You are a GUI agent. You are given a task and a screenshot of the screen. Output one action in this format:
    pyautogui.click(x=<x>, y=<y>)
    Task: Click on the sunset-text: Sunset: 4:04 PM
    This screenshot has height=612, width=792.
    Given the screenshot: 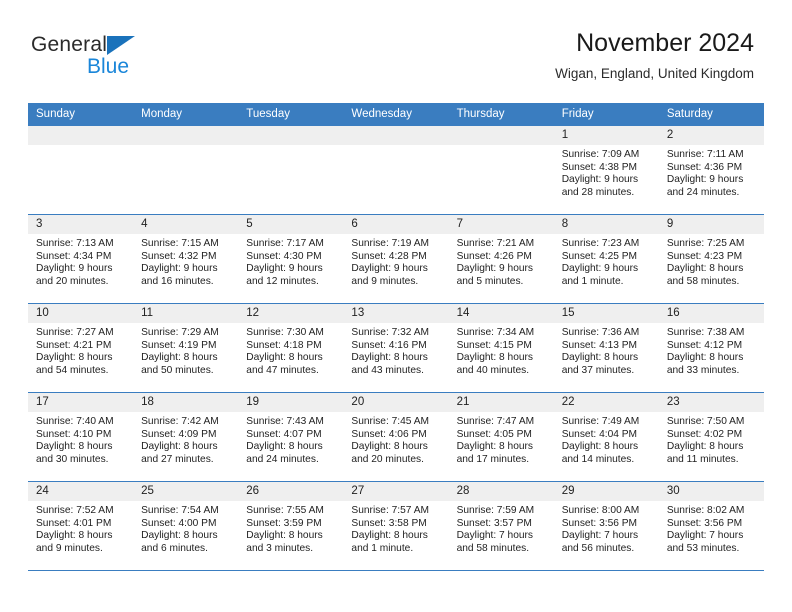 What is the action you would take?
    pyautogui.click(x=599, y=434)
    